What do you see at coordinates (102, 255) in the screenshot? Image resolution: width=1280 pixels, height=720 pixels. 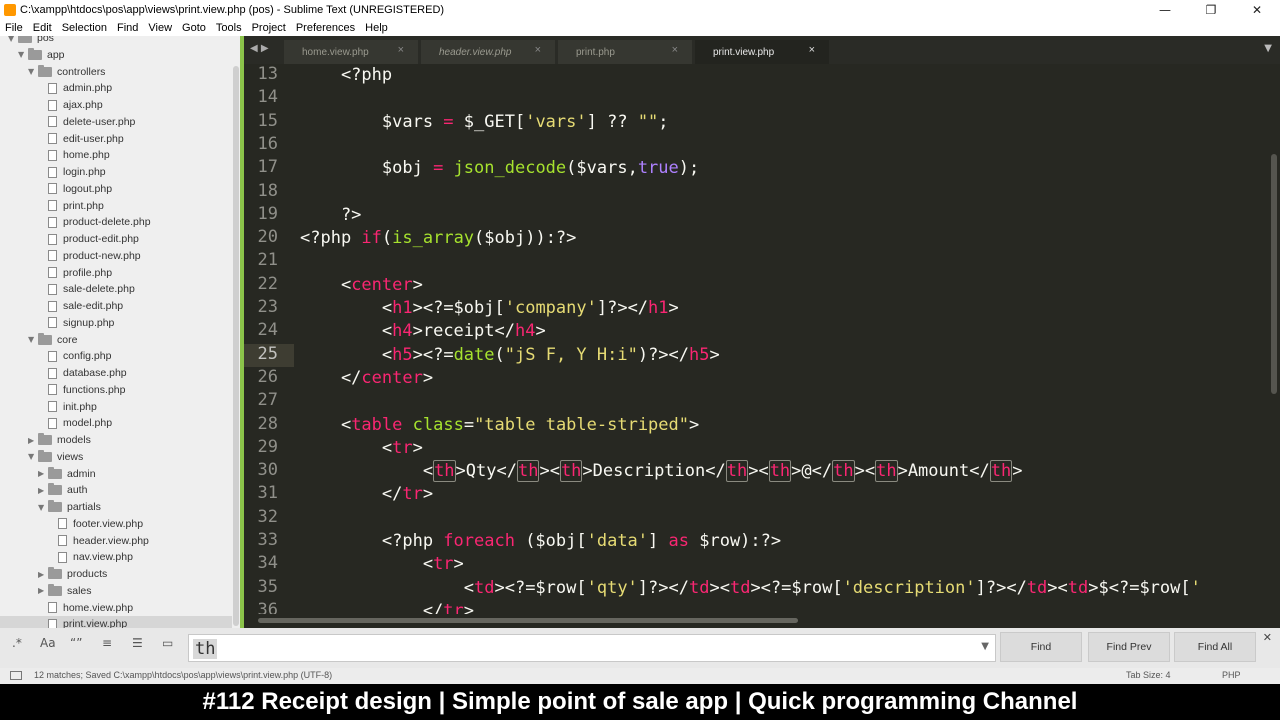 I see `sidebar-item-label: product-new.php` at bounding box center [102, 255].